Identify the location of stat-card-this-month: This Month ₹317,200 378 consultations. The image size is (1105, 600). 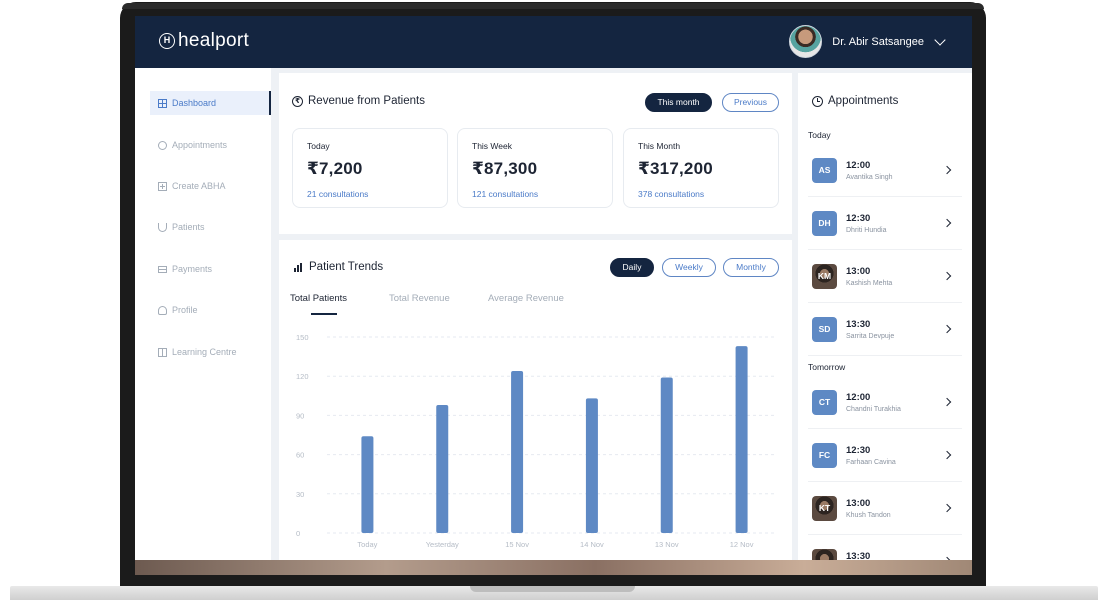
(701, 168).